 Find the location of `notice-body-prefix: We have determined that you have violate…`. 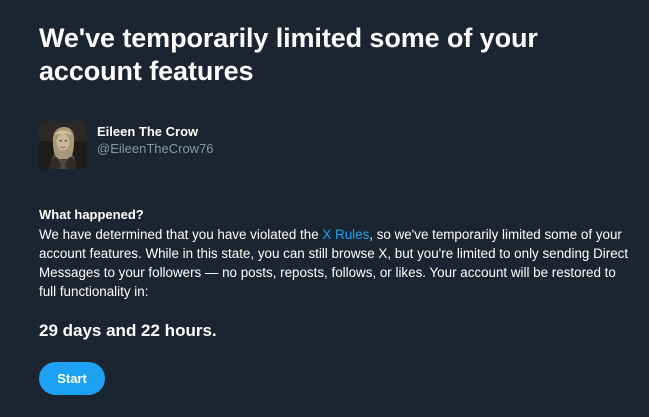

notice-body-prefix: We have determined that you have violate… is located at coordinates (181, 234).